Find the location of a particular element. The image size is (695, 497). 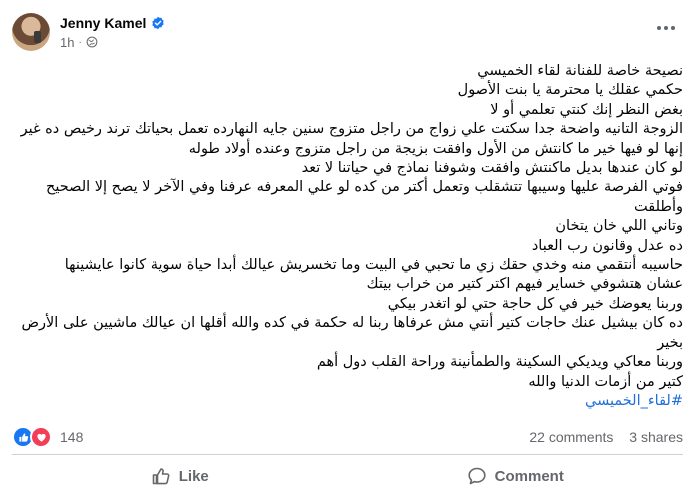

comment-bubble-icon is located at coordinates (477, 476).